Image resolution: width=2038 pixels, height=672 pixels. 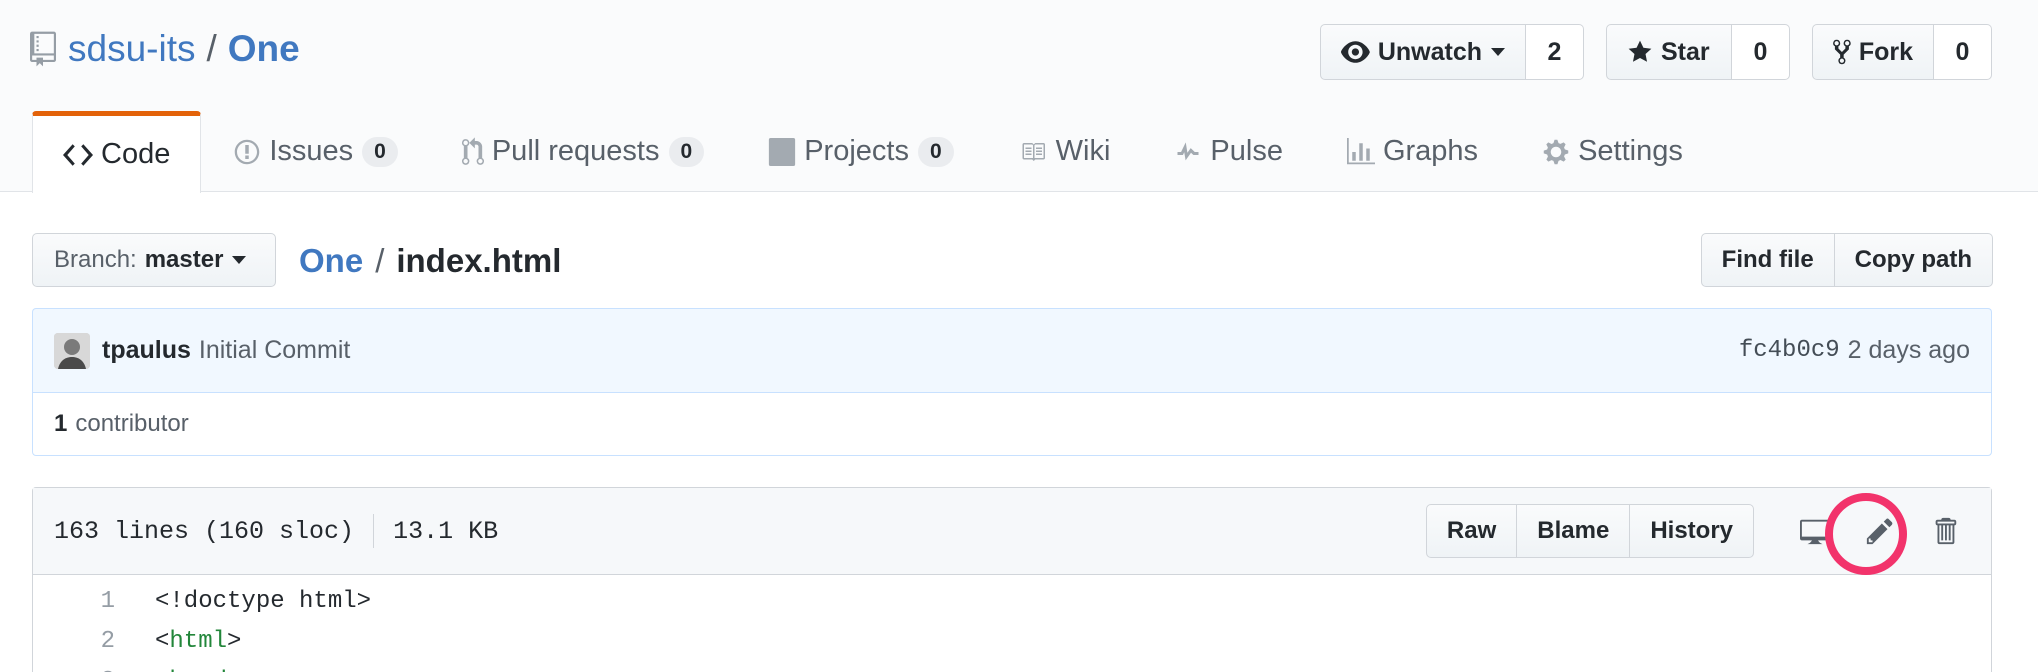 I want to click on tag-open-bracket: <, so click(x=162, y=641).